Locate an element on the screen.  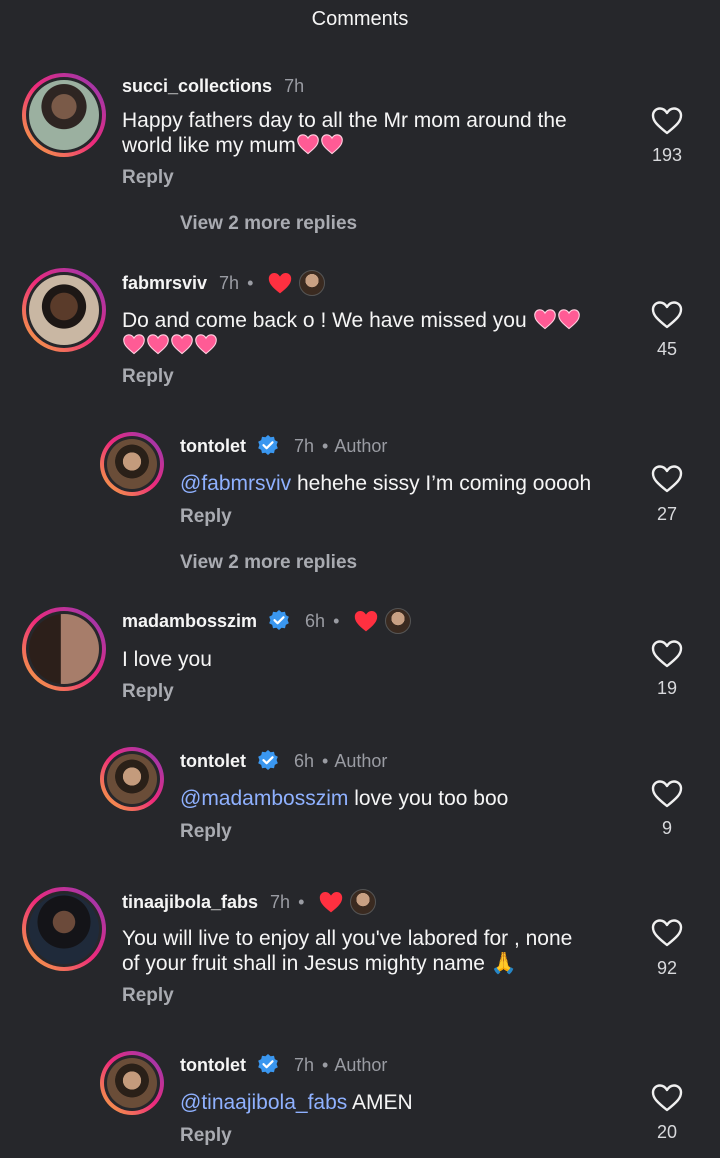
username: madambosszim is located at coordinates (189, 621).